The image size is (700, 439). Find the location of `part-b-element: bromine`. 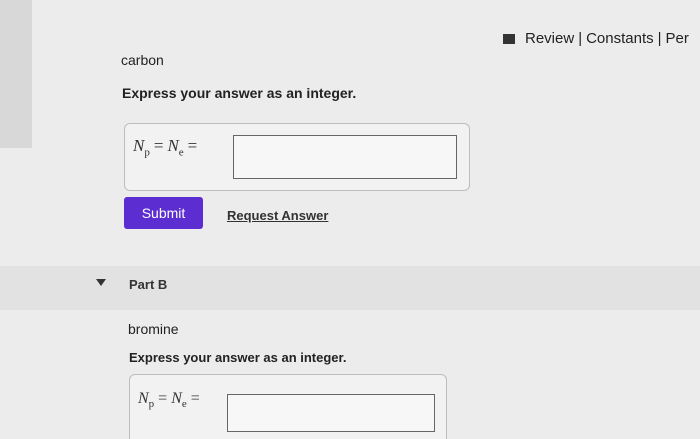

part-b-element: bromine is located at coordinates (153, 329).